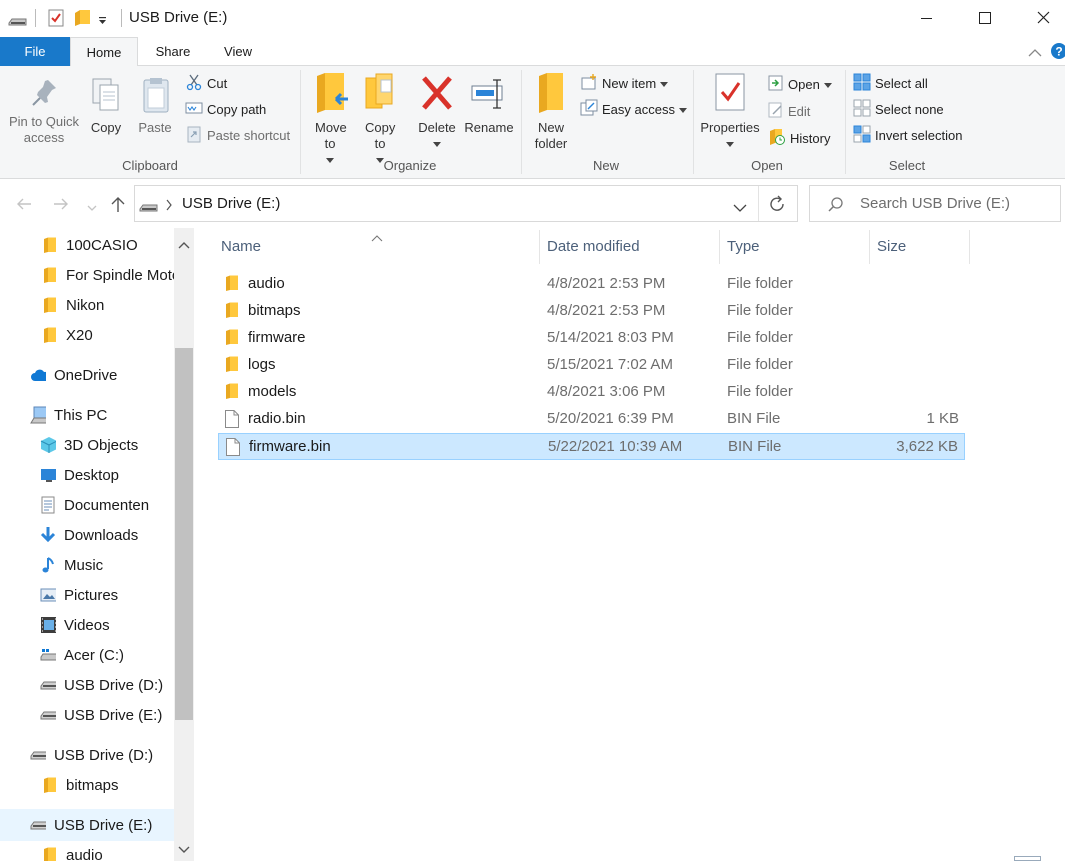  Describe the element at coordinates (593, 246) in the screenshot. I see `column-header-date: Date modified` at that location.